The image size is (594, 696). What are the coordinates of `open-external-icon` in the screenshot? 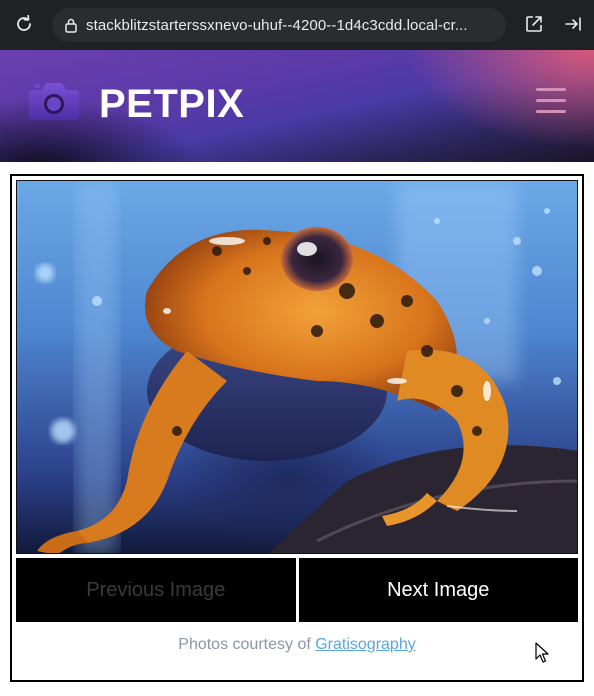 It's located at (534, 24).